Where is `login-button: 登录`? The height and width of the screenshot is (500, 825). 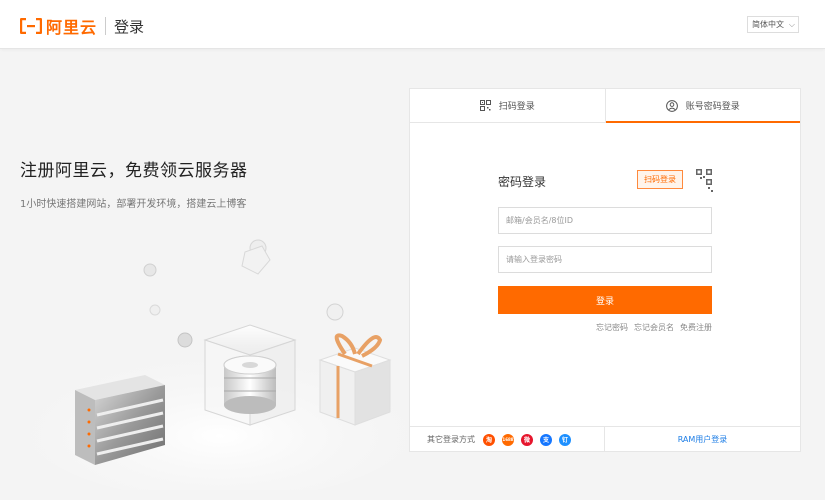
login-button: 登录 is located at coordinates (605, 300).